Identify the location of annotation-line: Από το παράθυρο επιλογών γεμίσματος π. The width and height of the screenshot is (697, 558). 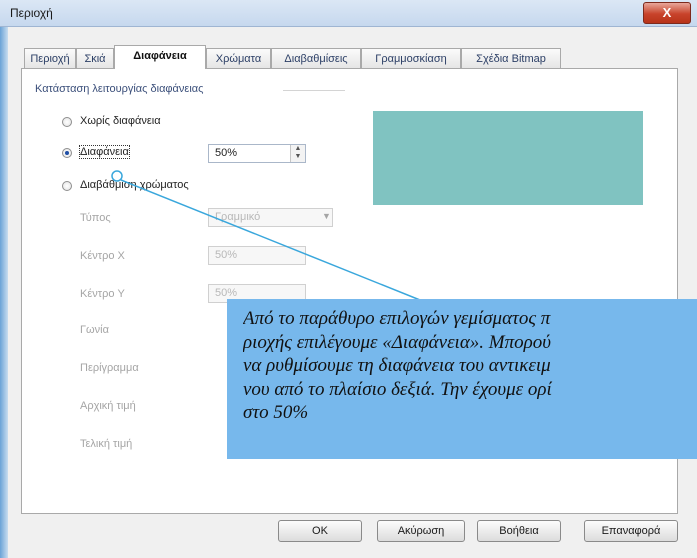
(397, 318).